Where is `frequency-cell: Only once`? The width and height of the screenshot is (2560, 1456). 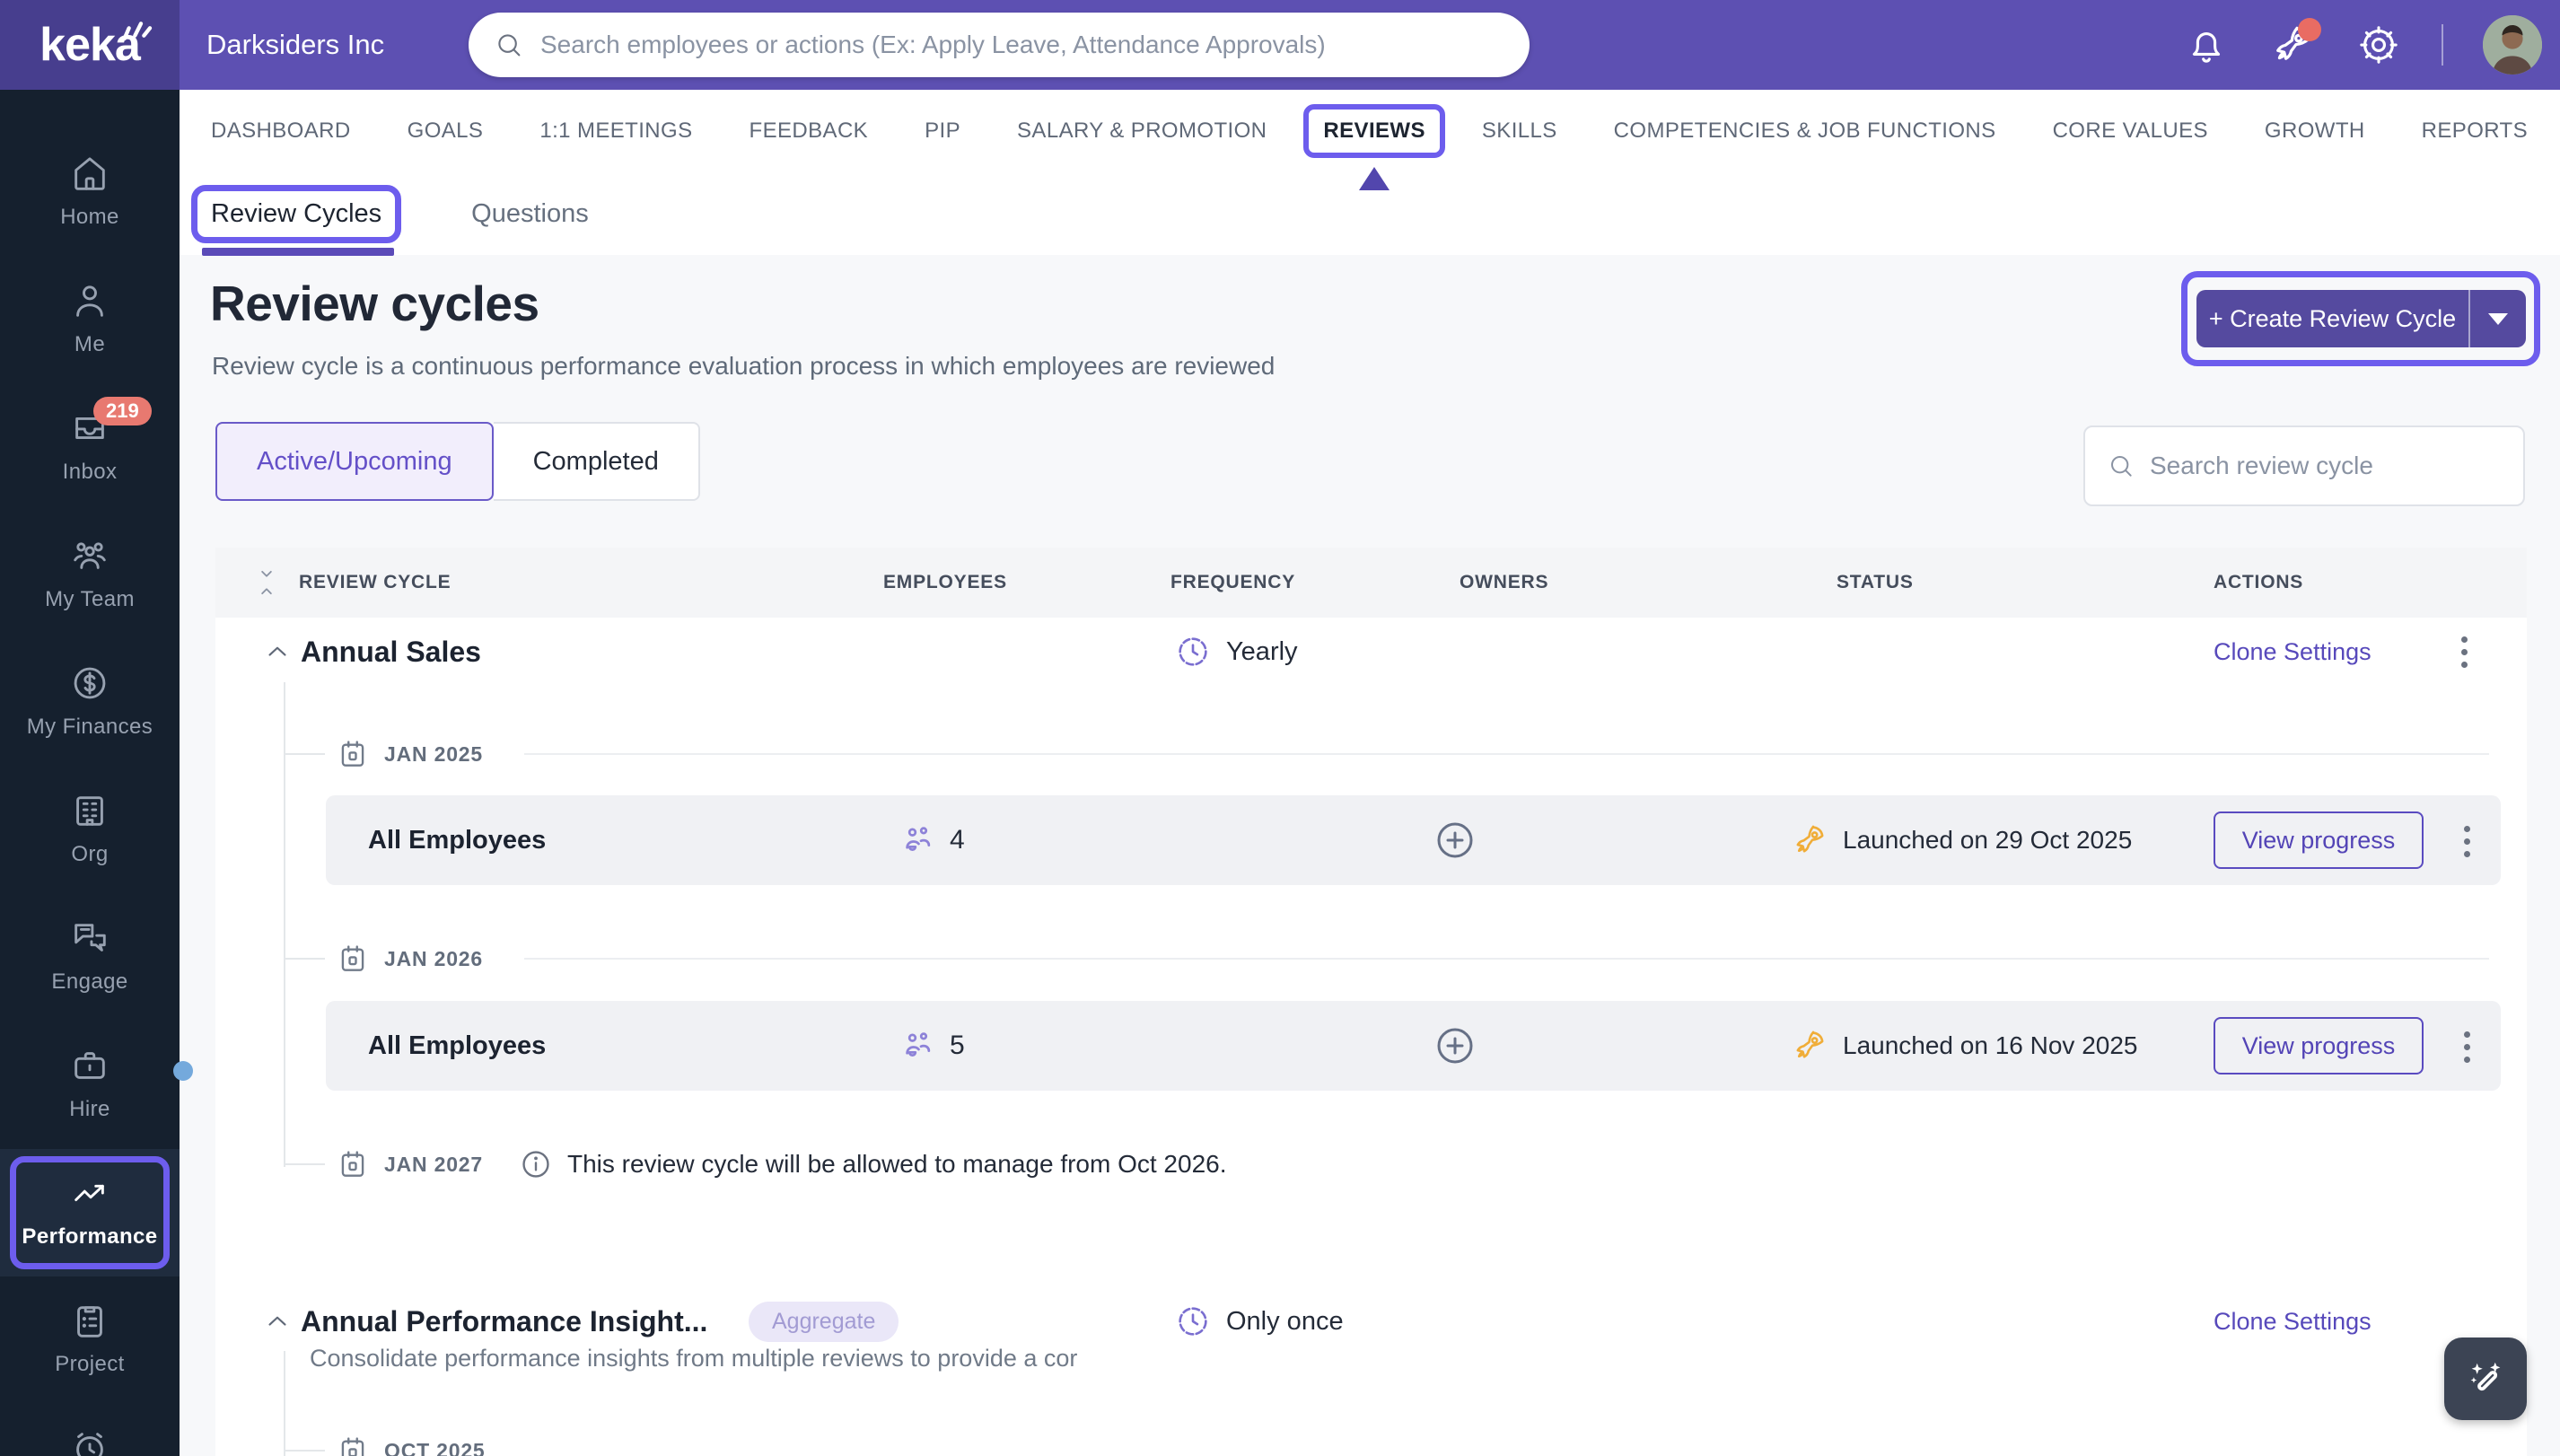 frequency-cell: Only once is located at coordinates (1259, 1321).